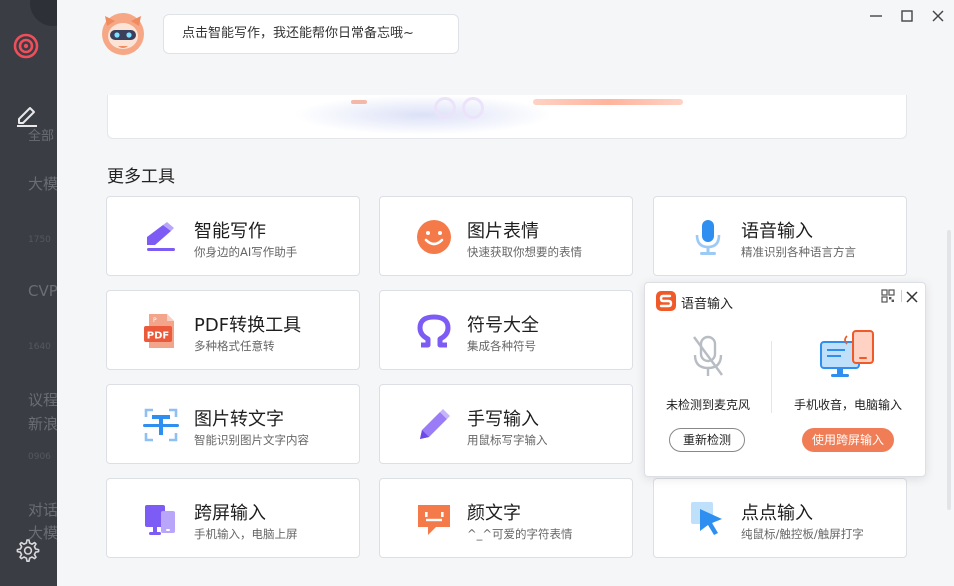 The width and height of the screenshot is (954, 586). Describe the element at coordinates (248, 325) in the screenshot. I see `tool-title: PDF转换工具` at that location.